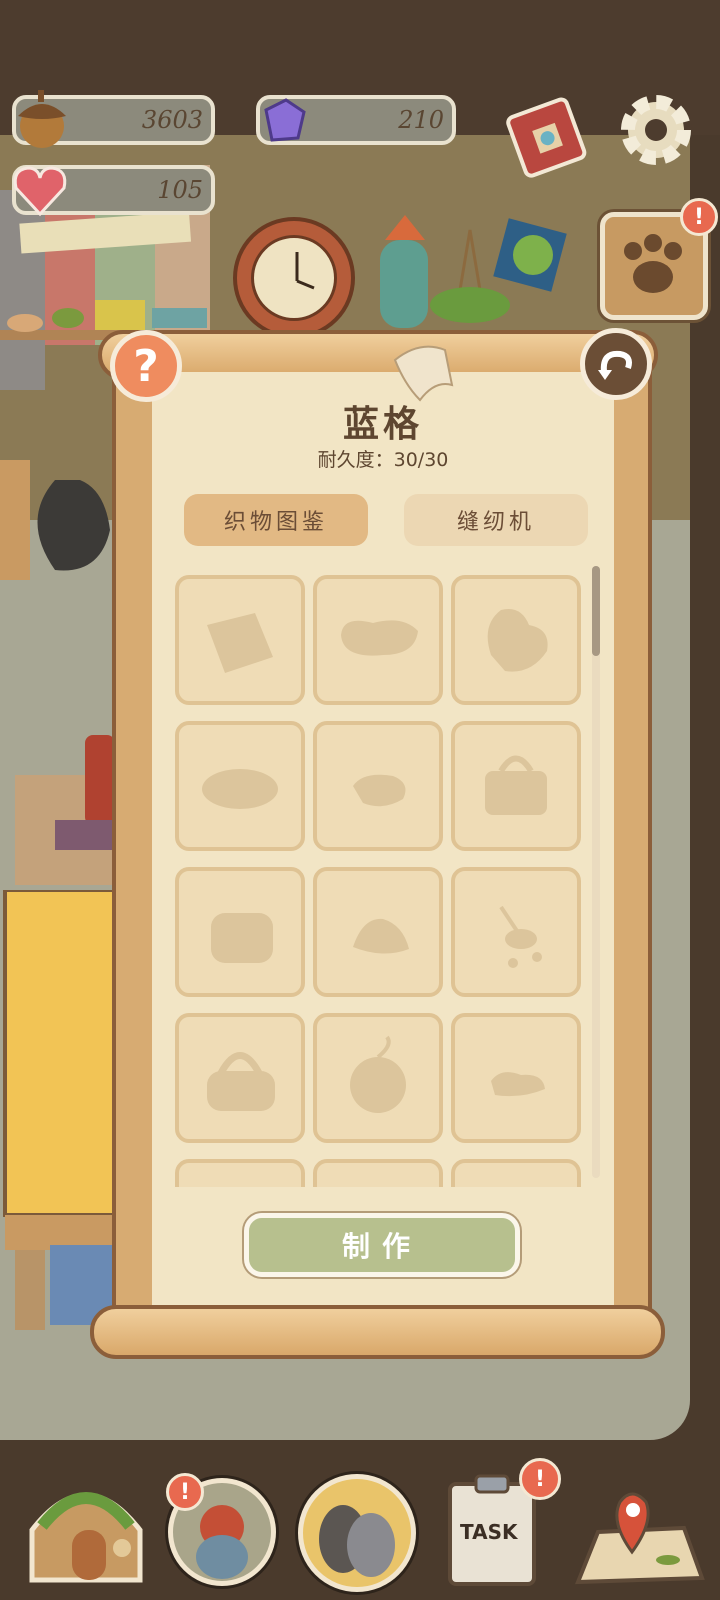  I want to click on question-icon: ?, so click(146, 366).